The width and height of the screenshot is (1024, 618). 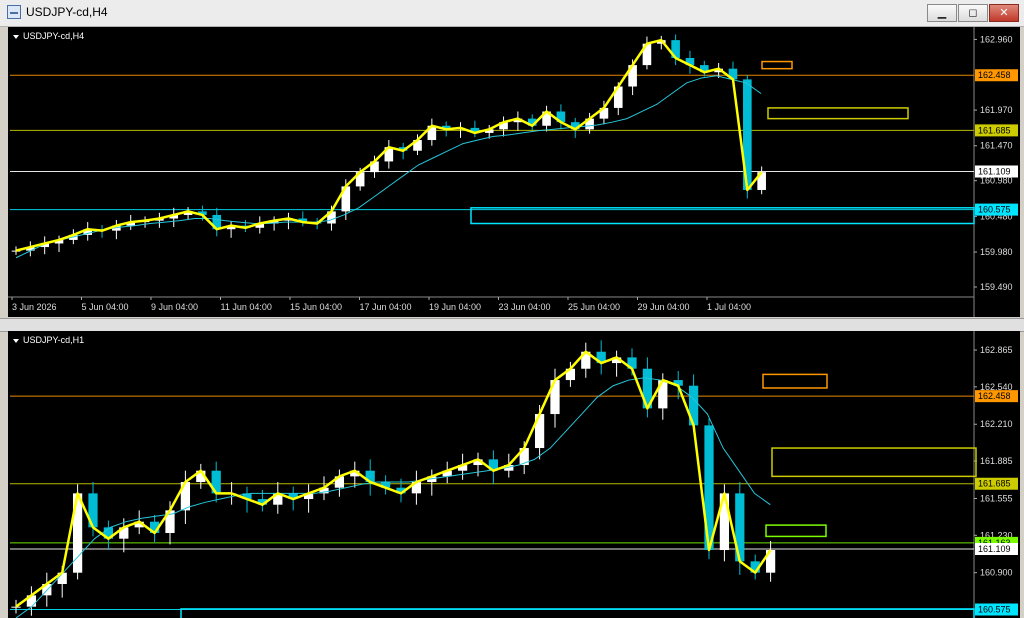 What do you see at coordinates (54, 36) in the screenshot?
I see `symbol-text: USDJPY-cd,H4` at bounding box center [54, 36].